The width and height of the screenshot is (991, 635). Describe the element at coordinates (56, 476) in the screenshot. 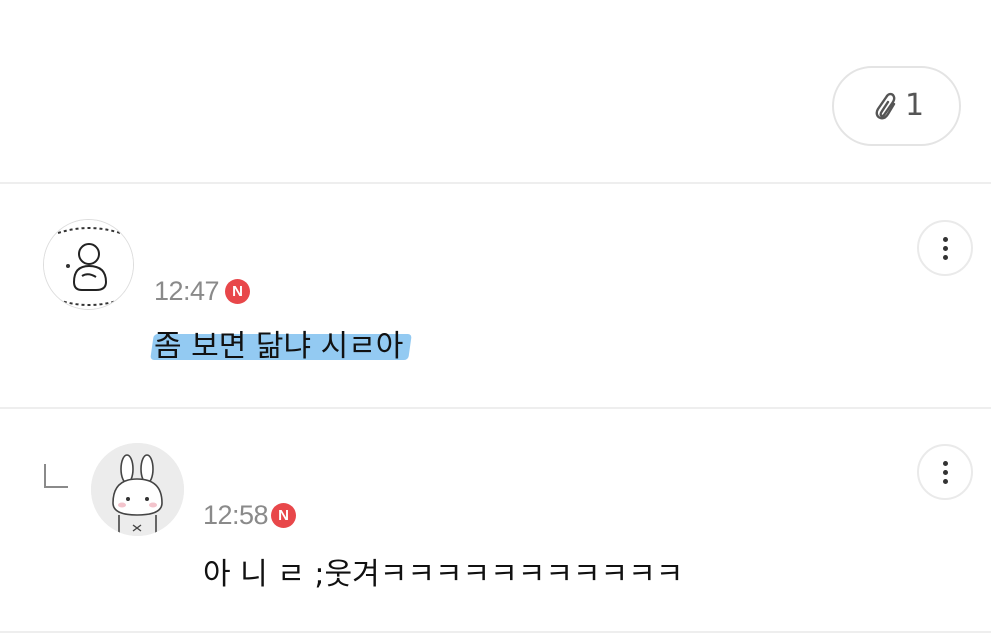

I see `reply-arrow-icon` at that location.